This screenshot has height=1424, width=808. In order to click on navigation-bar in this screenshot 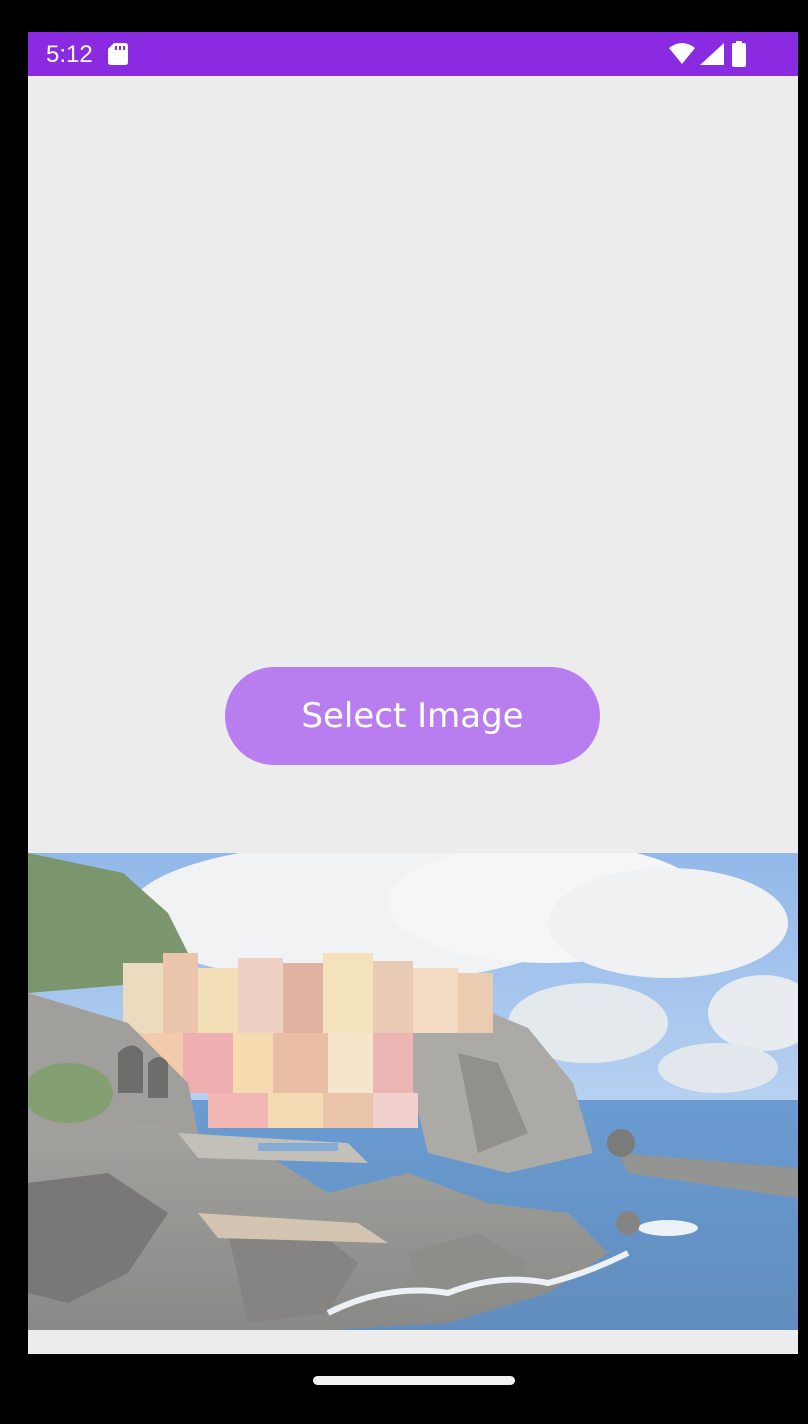, I will do `click(413, 1389)`.